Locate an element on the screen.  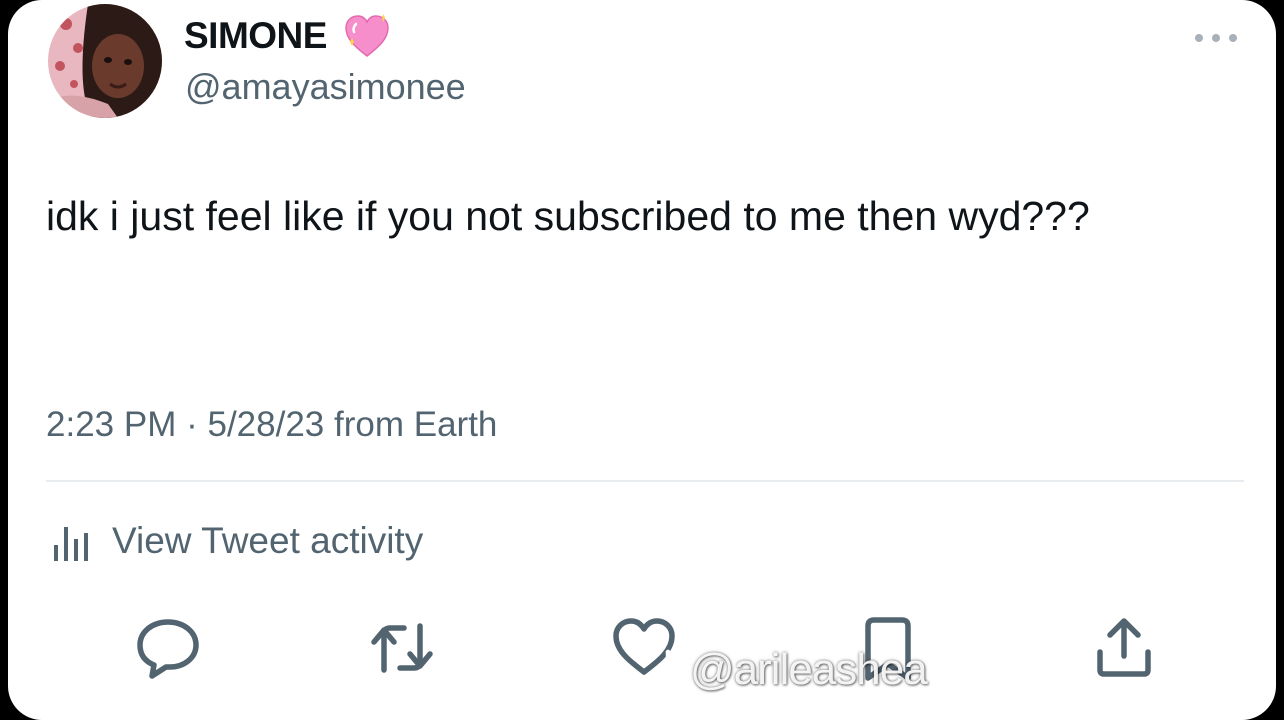
tiktok-icon is located at coordinates (665, 670).